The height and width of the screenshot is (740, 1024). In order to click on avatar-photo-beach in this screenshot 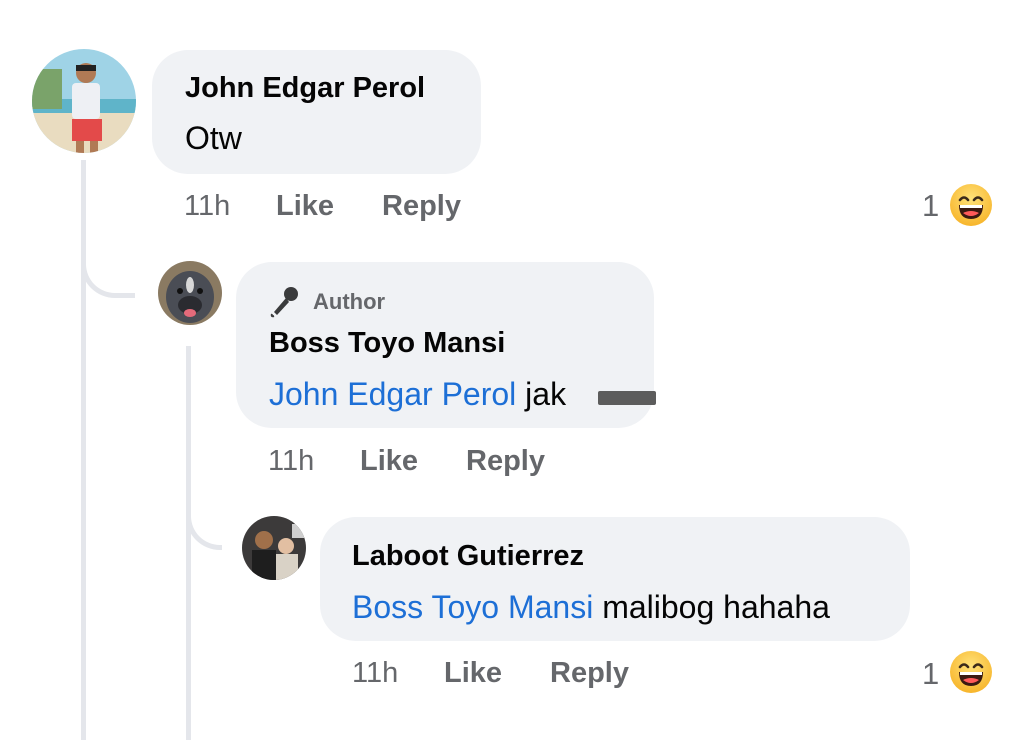, I will do `click(84, 101)`.